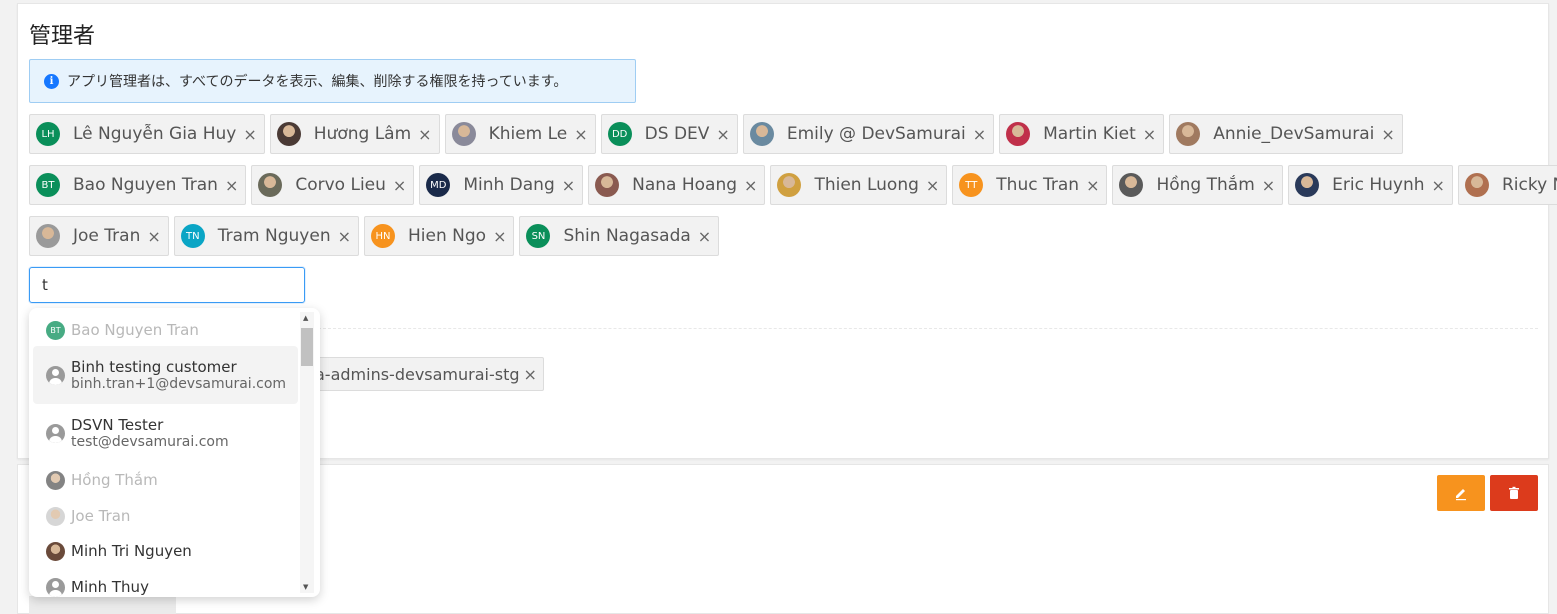 This screenshot has height=614, width=1557. I want to click on admin-tag: SN Shin Nagasada ×, so click(619, 236).